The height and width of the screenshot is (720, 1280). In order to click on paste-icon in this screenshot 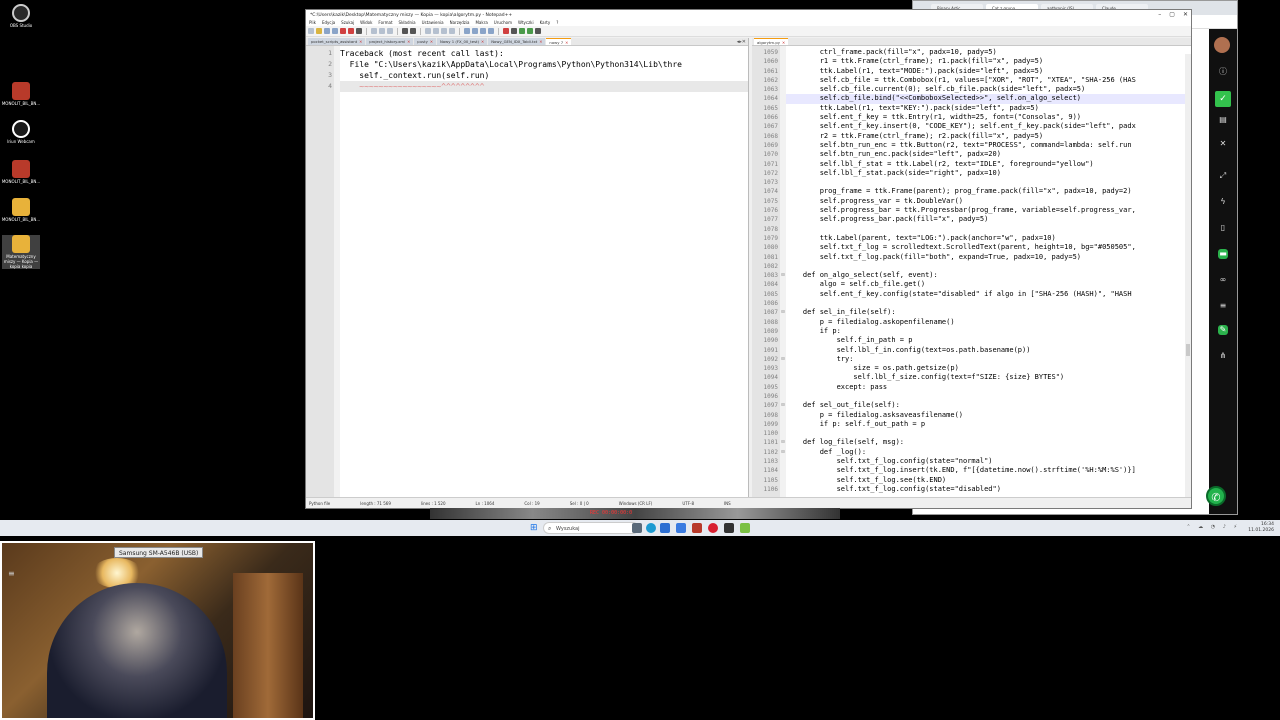, I will do `click(390, 31)`.